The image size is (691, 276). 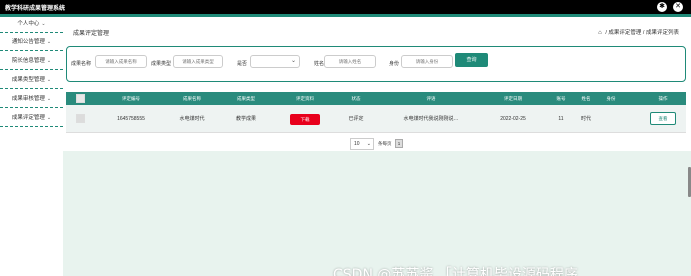 What do you see at coordinates (305, 98) in the screenshot?
I see `column-header: 评定资料` at bounding box center [305, 98].